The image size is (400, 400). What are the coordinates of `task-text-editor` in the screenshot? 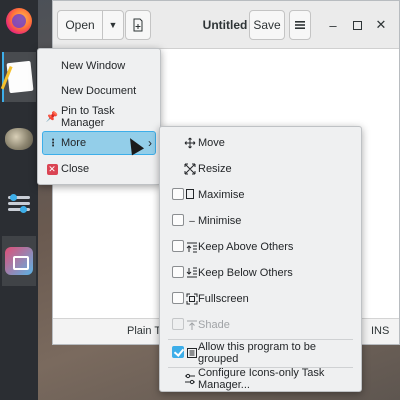 It's located at (19, 77).